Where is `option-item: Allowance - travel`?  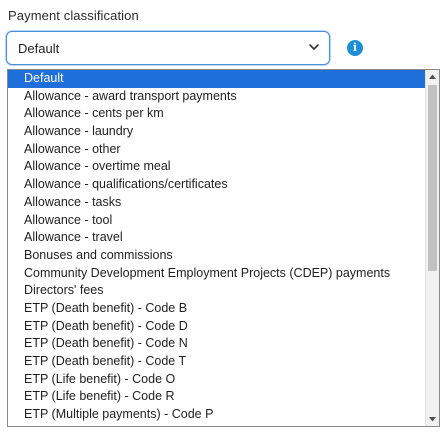 option-item: Allowance - travel is located at coordinates (217, 238).